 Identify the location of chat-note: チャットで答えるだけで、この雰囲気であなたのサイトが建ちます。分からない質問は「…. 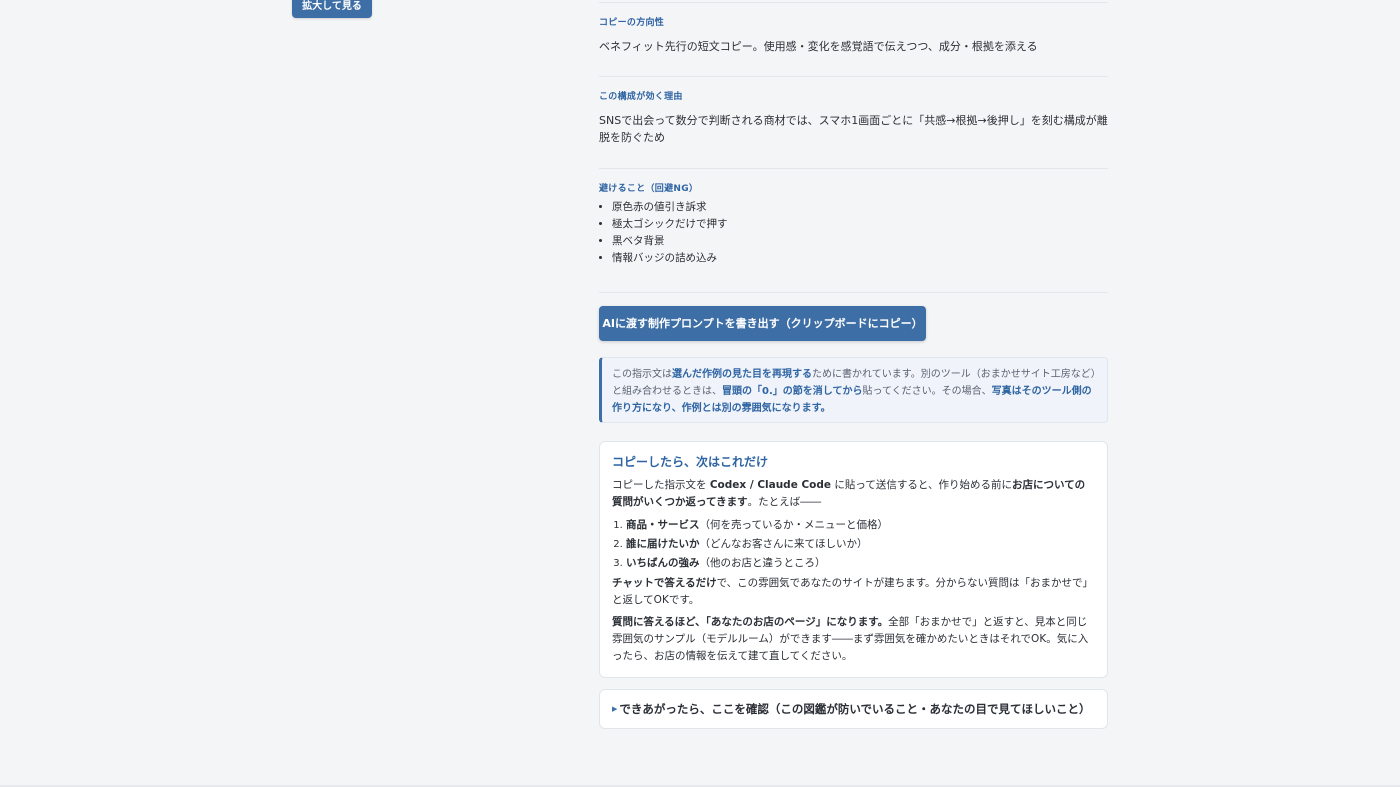
(853, 591).